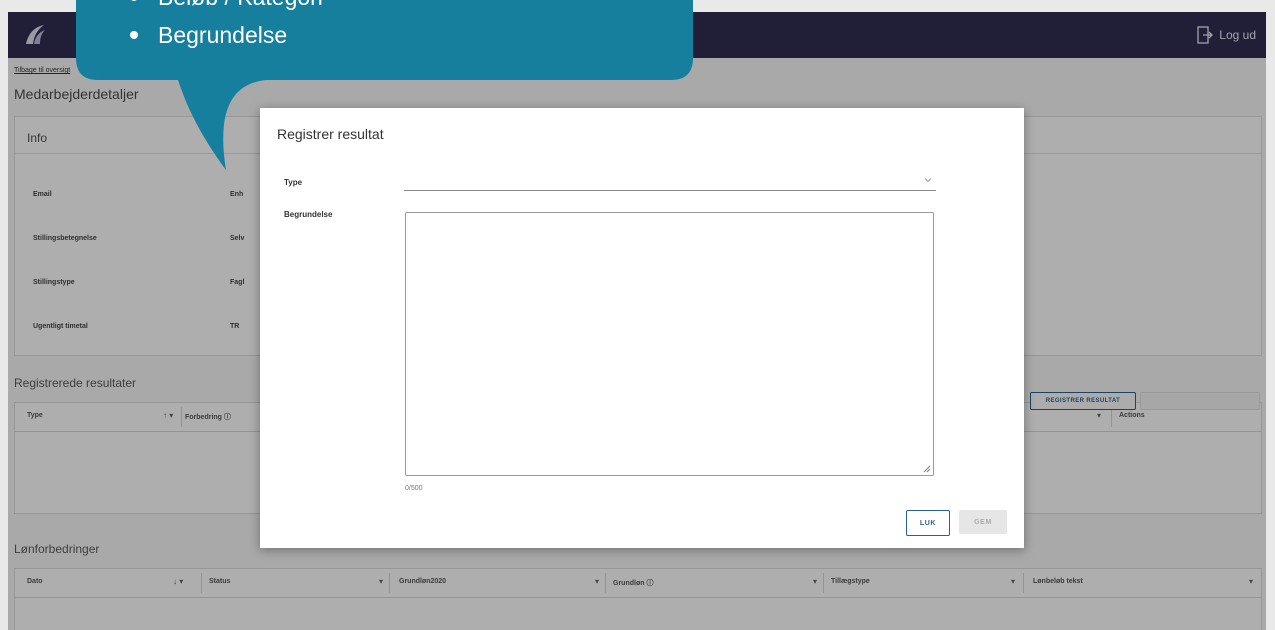 The width and height of the screenshot is (1275, 630). Describe the element at coordinates (240, 5) in the screenshot. I see `bubble-item-label: Beløb / Kategori` at that location.